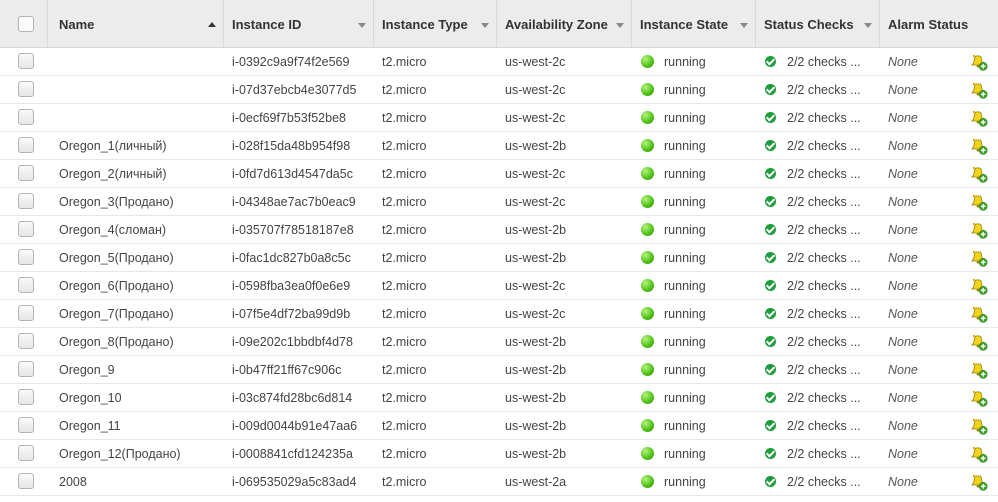 This screenshot has height=502, width=998. Describe the element at coordinates (770, 89) in the screenshot. I see `check-passed-icon` at that location.